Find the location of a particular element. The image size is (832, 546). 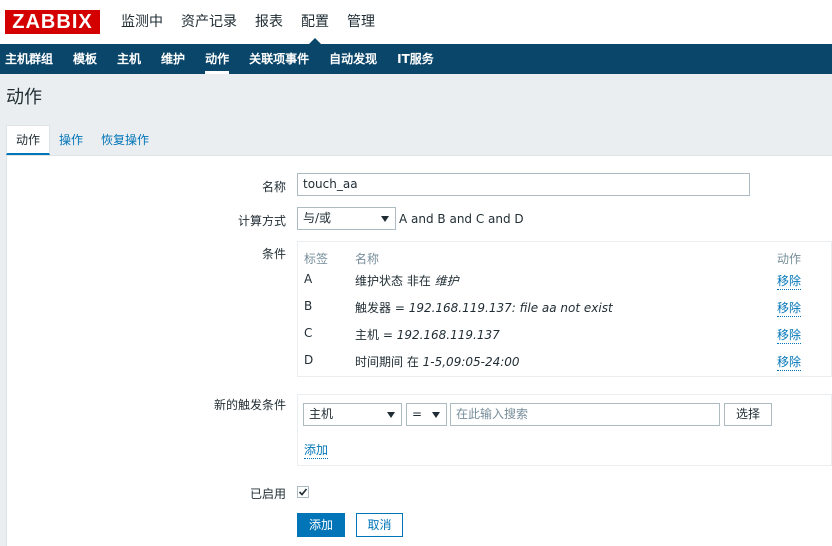

condition-d-remove: 移除 is located at coordinates (789, 362).